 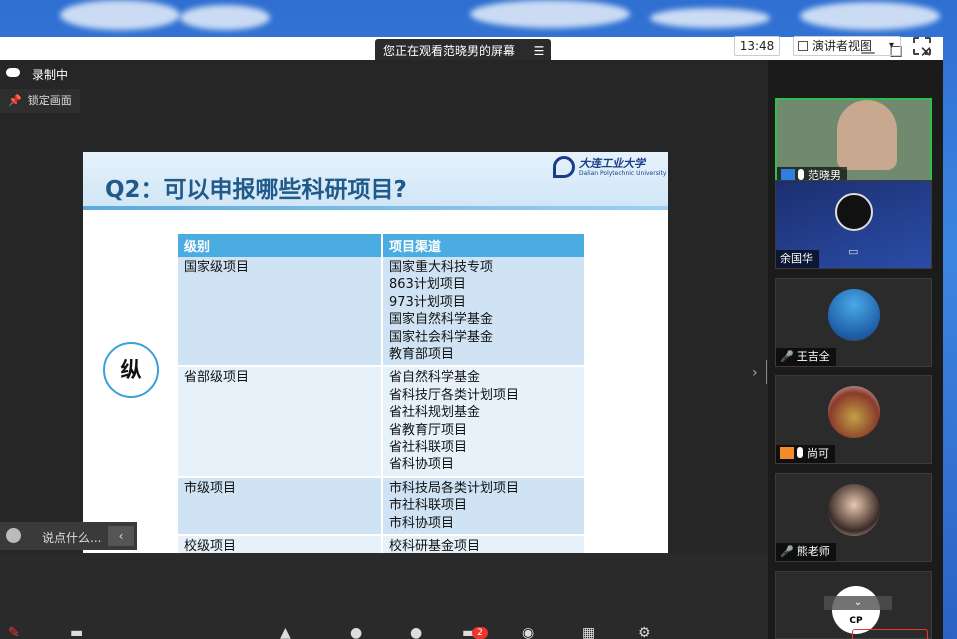 I want to click on channel-item: 省教育厅项目, so click(x=428, y=430).